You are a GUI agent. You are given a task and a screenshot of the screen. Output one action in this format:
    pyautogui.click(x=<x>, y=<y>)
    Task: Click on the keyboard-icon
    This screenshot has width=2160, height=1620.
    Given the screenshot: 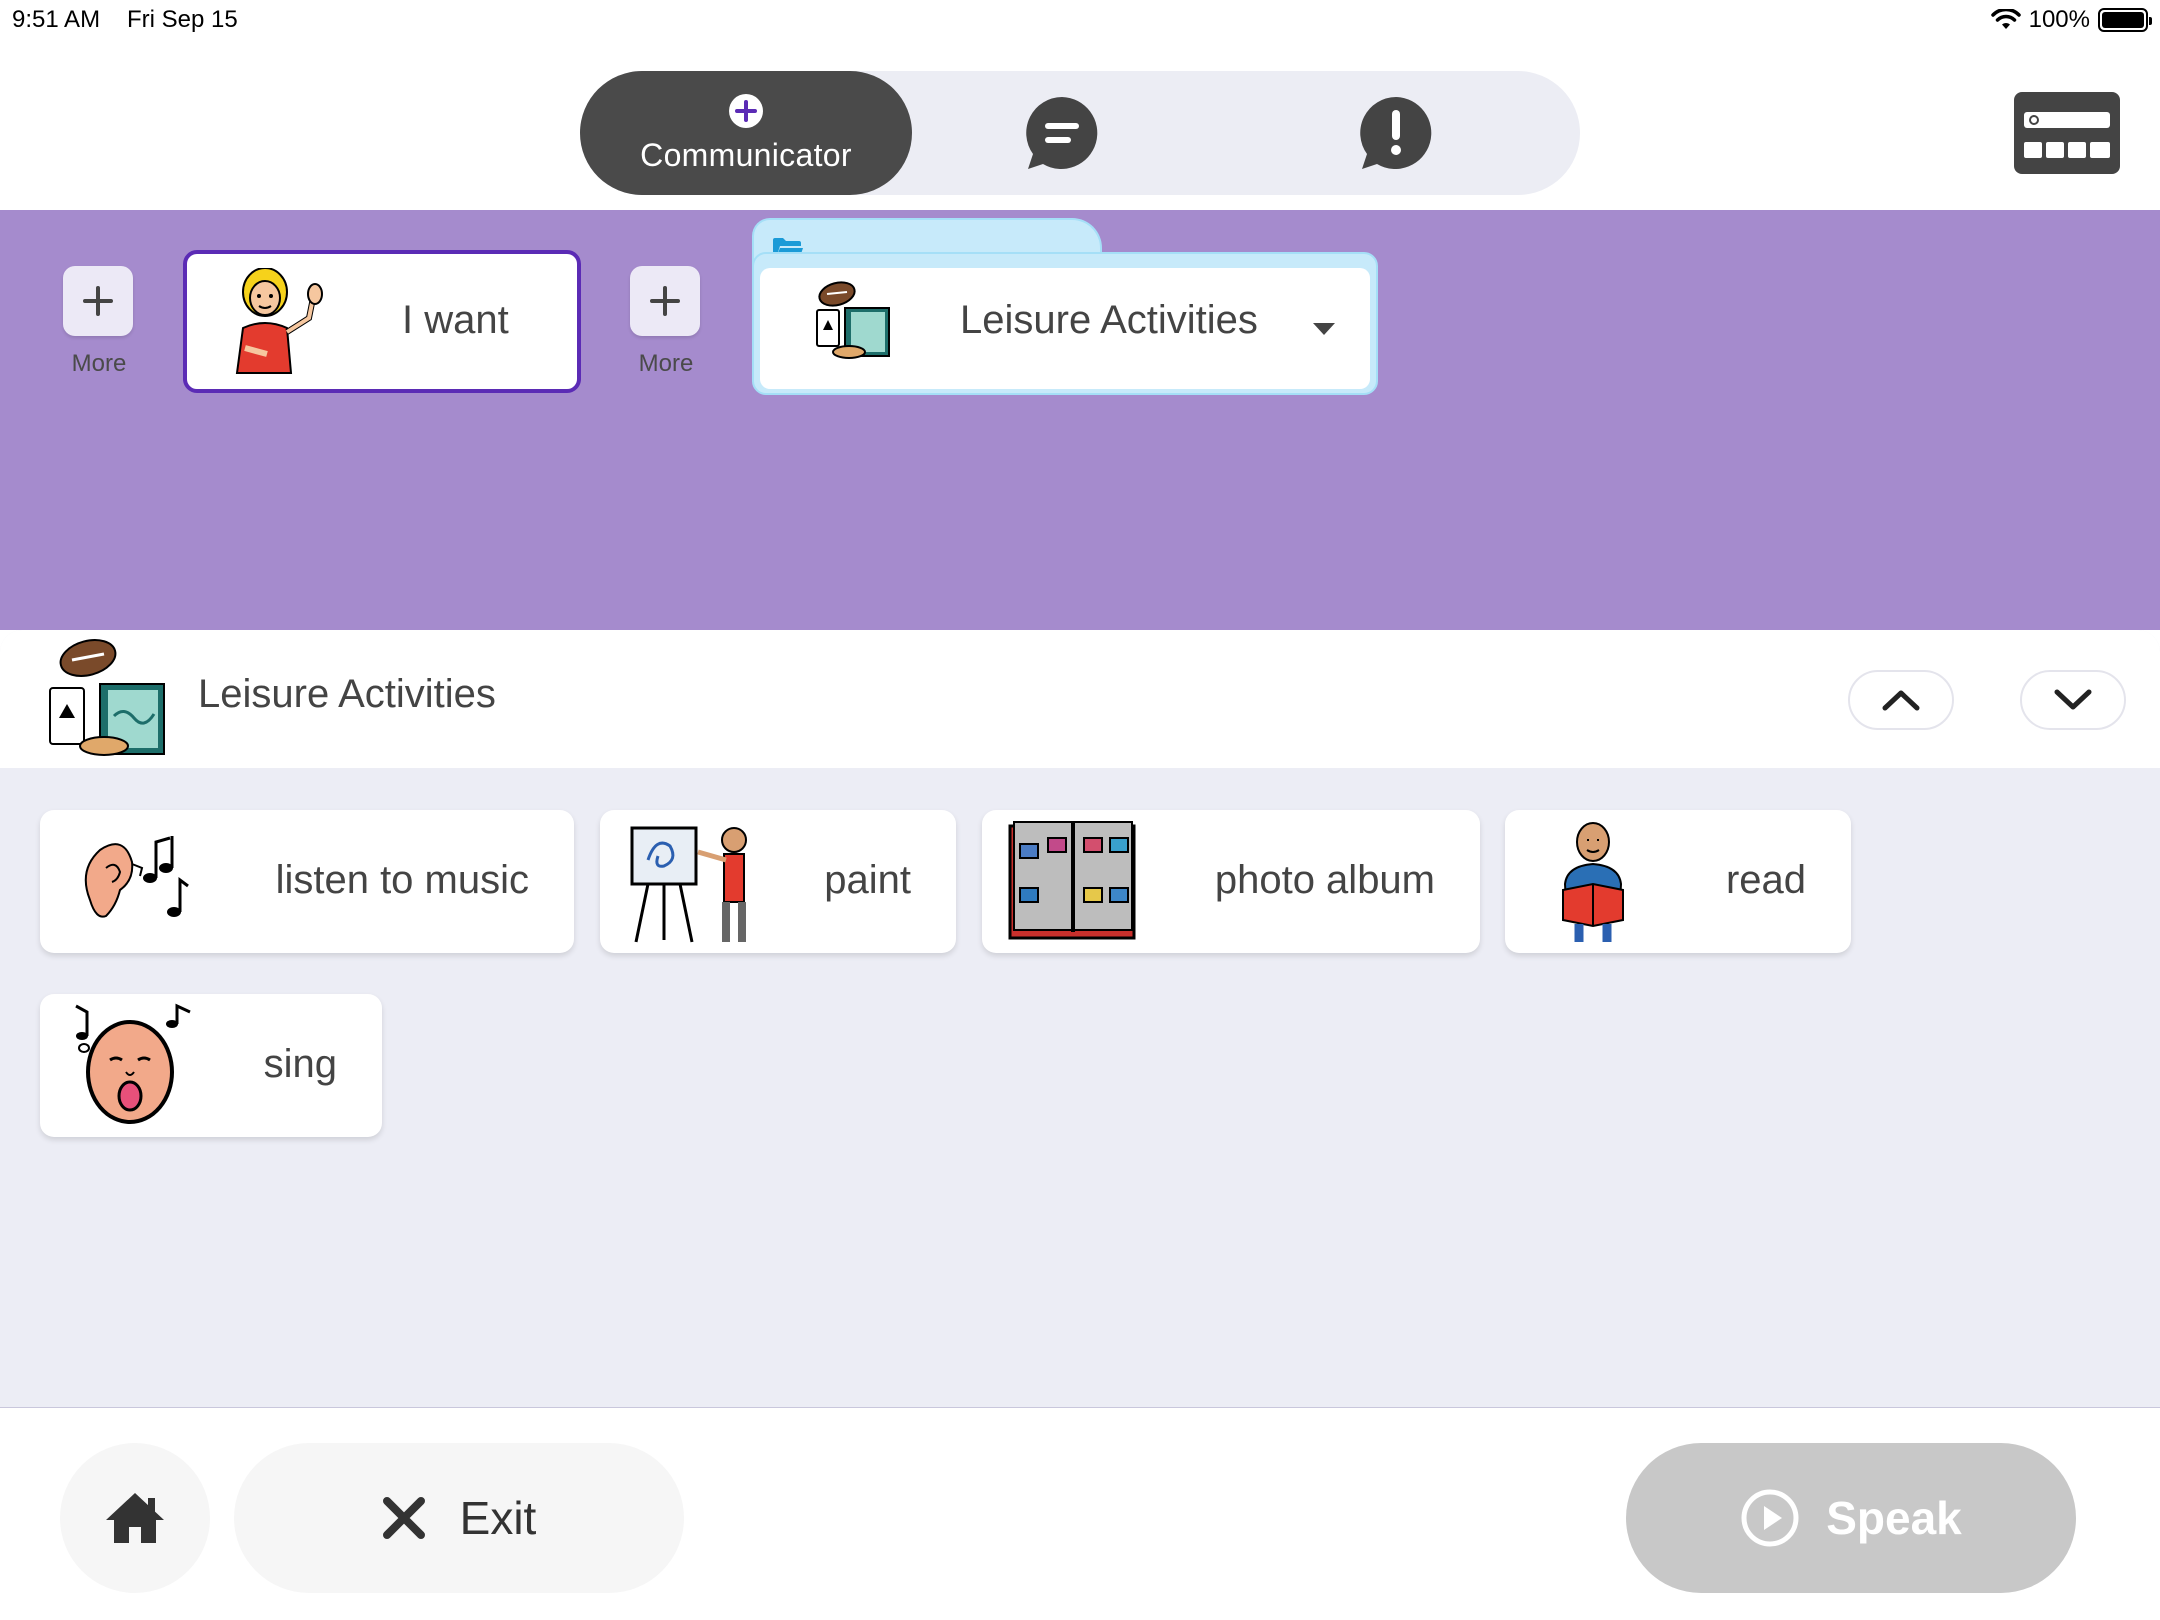 What is the action you would take?
    pyautogui.click(x=2067, y=135)
    